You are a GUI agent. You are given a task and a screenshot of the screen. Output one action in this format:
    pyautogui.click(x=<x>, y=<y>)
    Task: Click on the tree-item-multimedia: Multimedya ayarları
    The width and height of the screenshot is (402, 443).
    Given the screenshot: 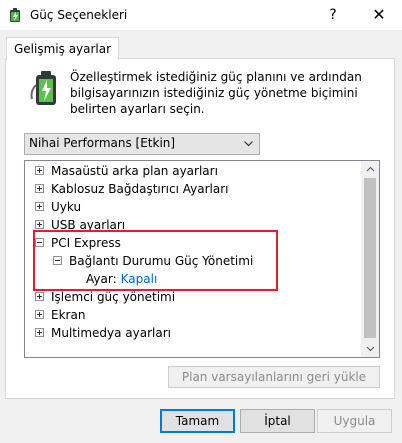 What is the action you would take?
    pyautogui.click(x=103, y=333)
    